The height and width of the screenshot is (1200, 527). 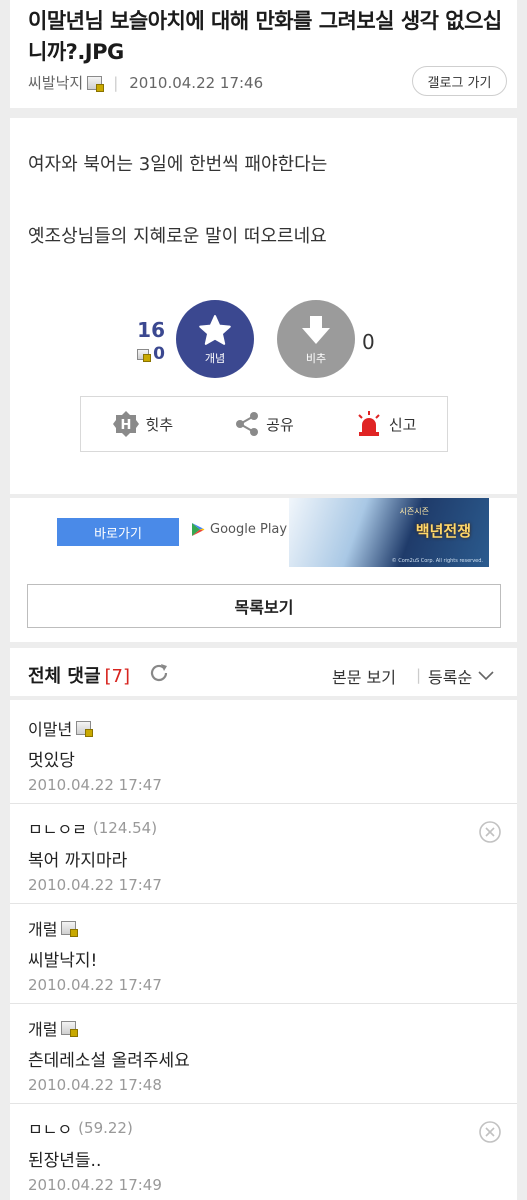 I want to click on list-view-button: 목록보기, so click(x=264, y=606).